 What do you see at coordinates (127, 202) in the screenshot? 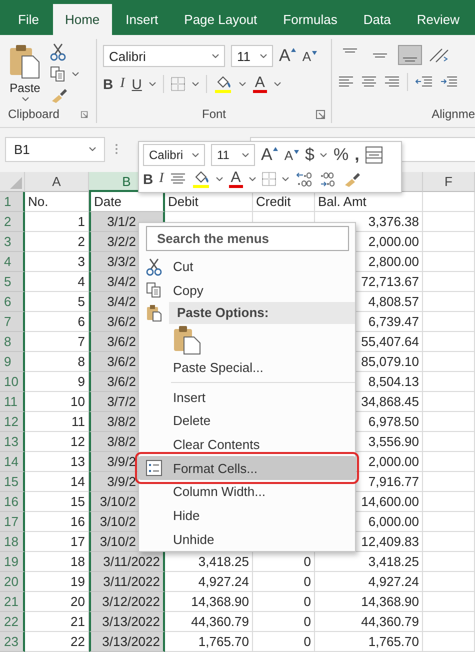
I see `table-cell: Date` at bounding box center [127, 202].